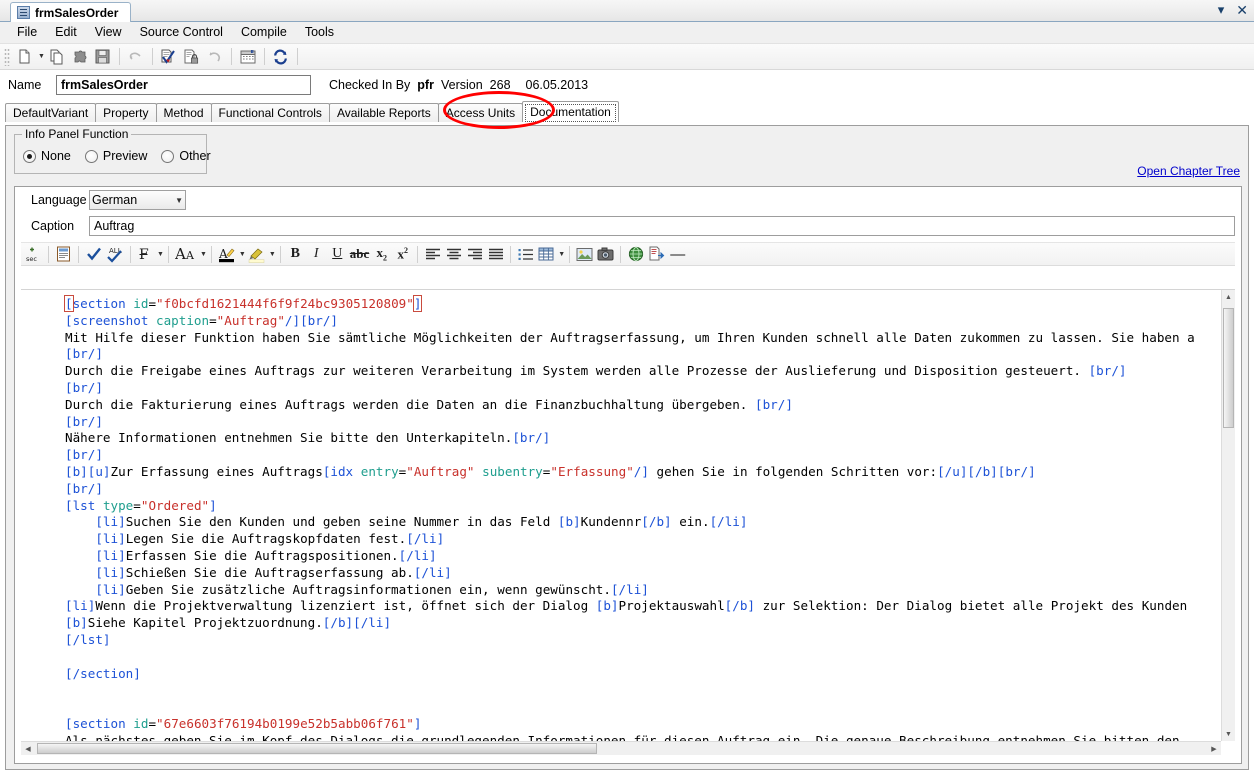 Image resolution: width=1254 pixels, height=772 pixels. I want to click on scroll-up-arrow-icon: ▲, so click(1228, 297).